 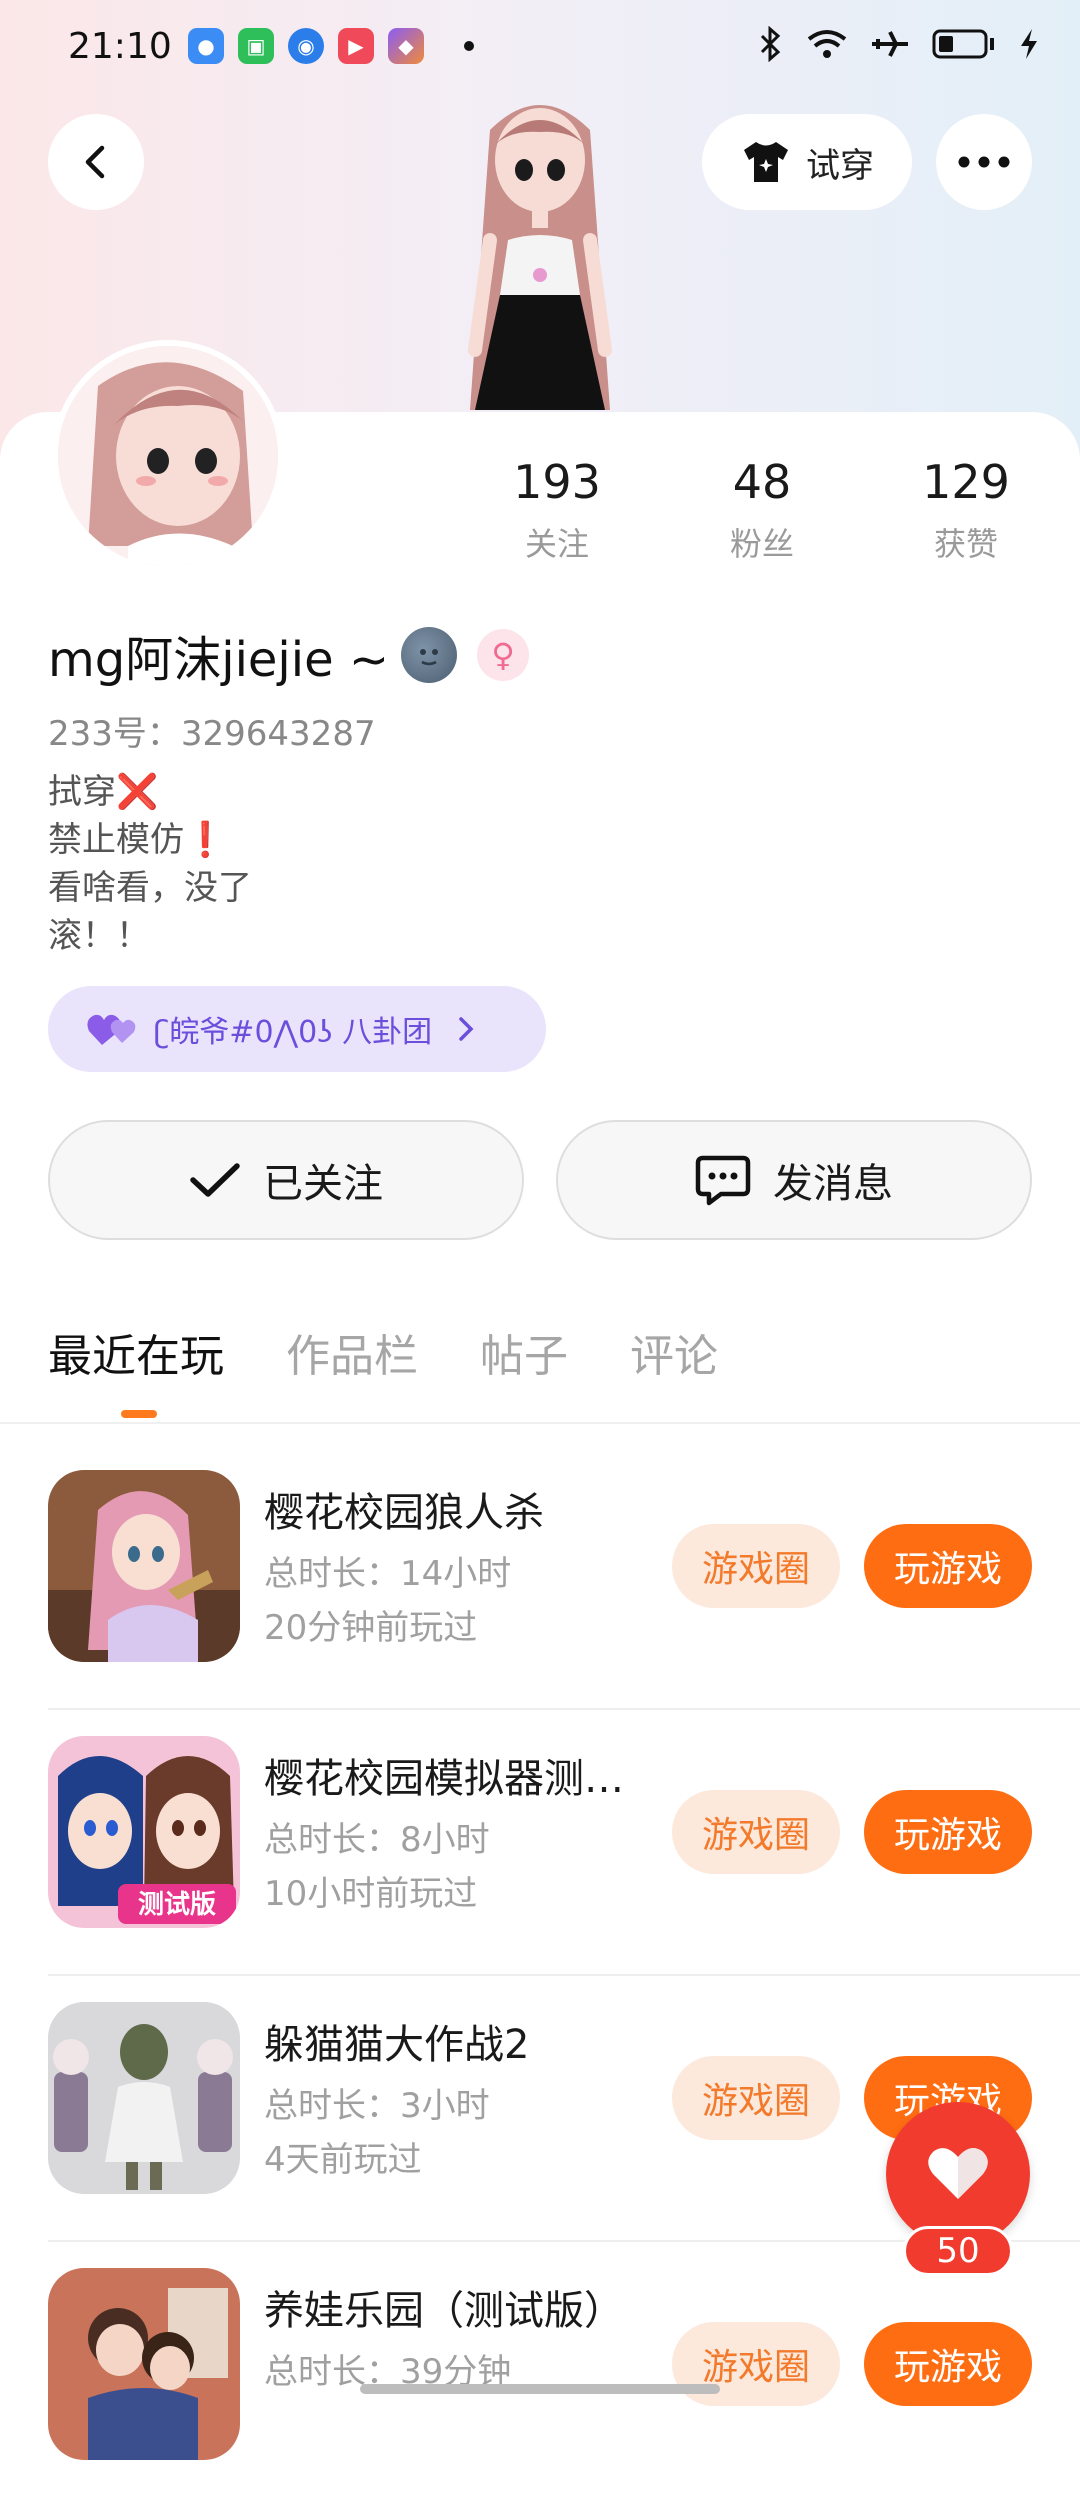 What do you see at coordinates (388, 1574) in the screenshot?
I see `game-play-duration: 总时长：14小时` at bounding box center [388, 1574].